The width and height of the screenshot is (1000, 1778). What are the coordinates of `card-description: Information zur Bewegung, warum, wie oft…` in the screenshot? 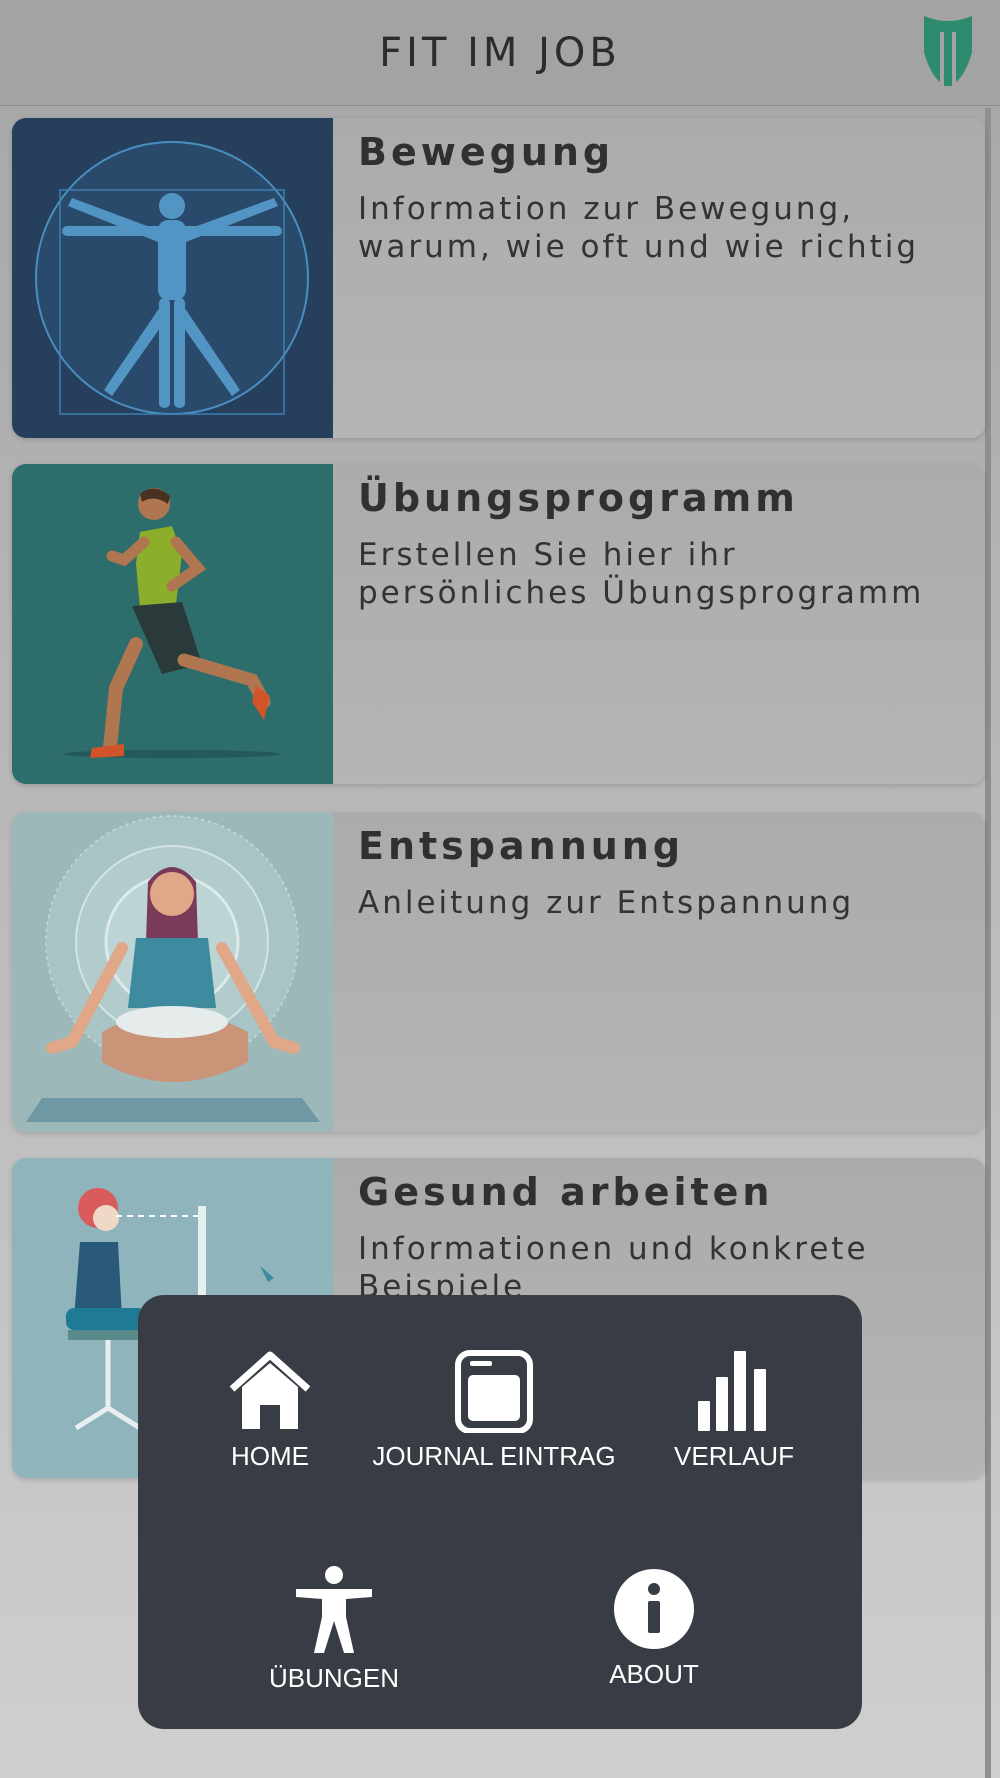 It's located at (639, 228).